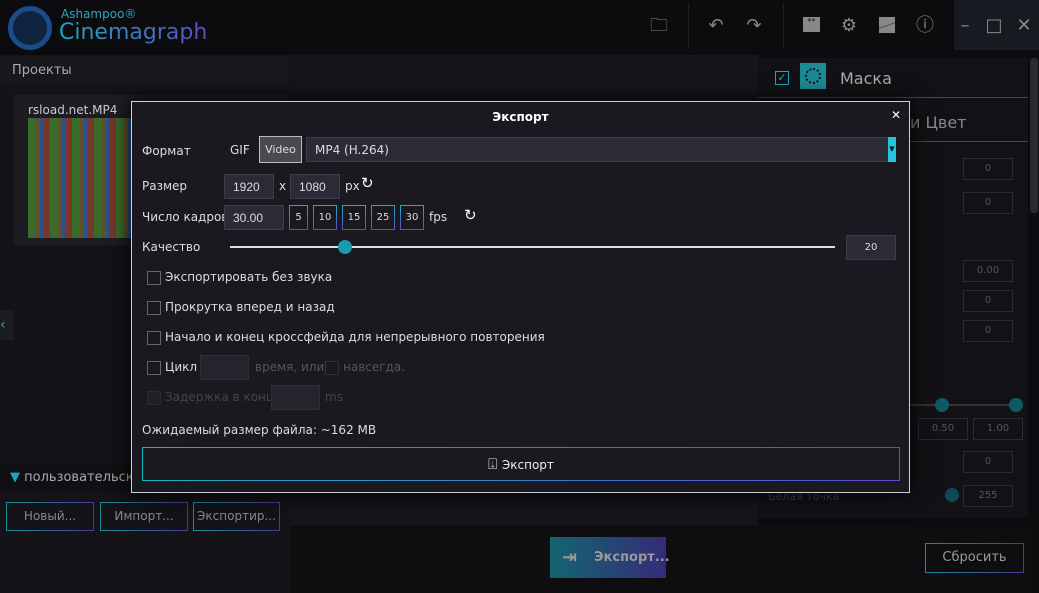  I want to click on loop-checkbox, so click(154, 368).